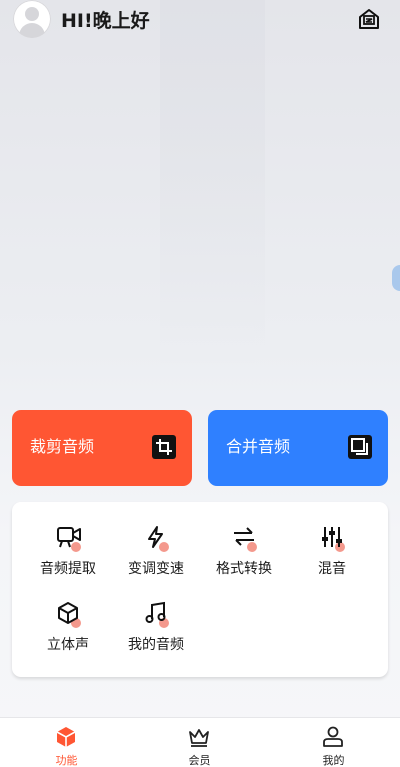 This screenshot has height=767, width=400. What do you see at coordinates (244, 569) in the screenshot?
I see `tool-label: 格式转换` at bounding box center [244, 569].